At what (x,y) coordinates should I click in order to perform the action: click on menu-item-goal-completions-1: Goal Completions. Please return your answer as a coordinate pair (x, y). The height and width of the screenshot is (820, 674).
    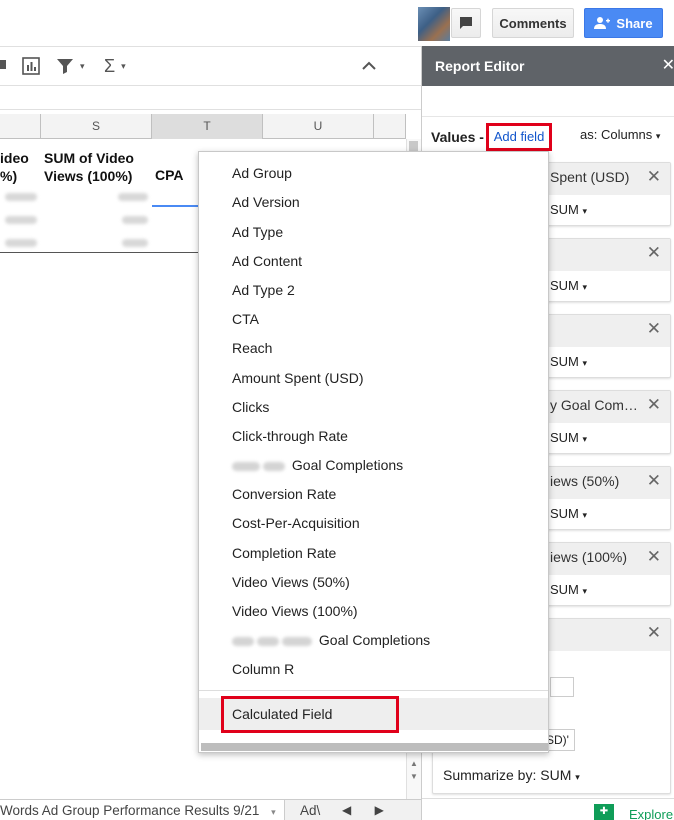
    Looking at the image, I should click on (373, 465).